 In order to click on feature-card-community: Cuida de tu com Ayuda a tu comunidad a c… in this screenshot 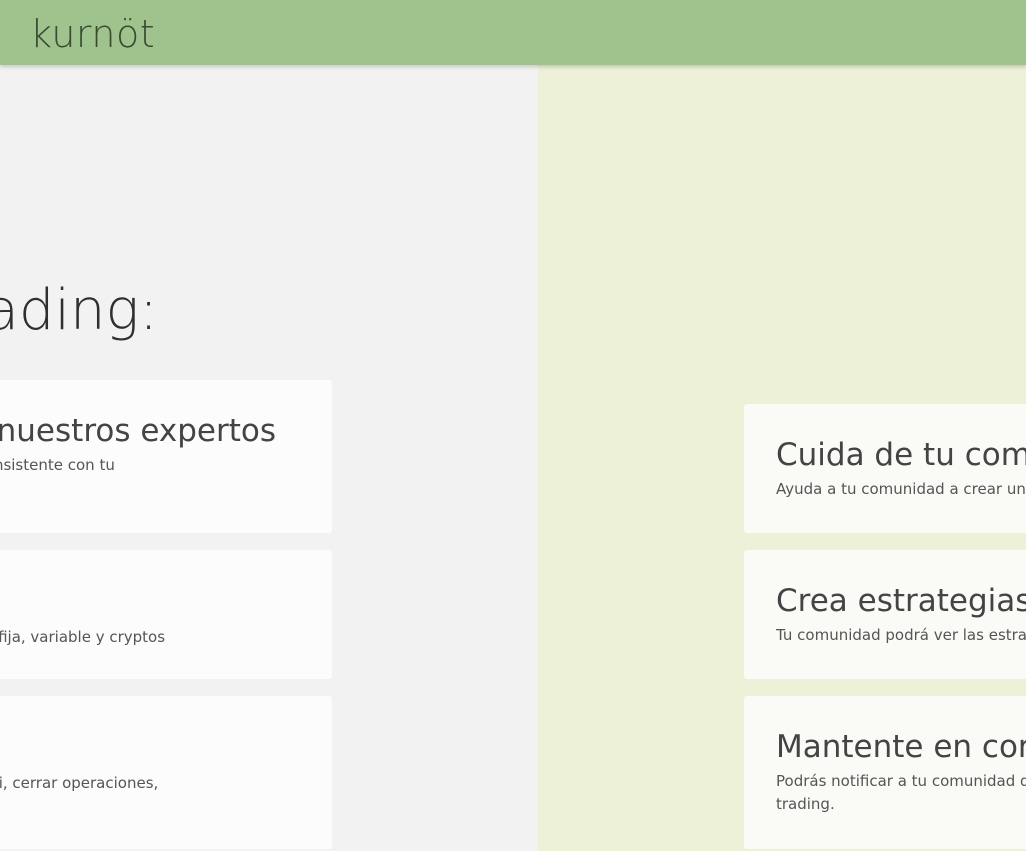, I will do `click(885, 468)`.